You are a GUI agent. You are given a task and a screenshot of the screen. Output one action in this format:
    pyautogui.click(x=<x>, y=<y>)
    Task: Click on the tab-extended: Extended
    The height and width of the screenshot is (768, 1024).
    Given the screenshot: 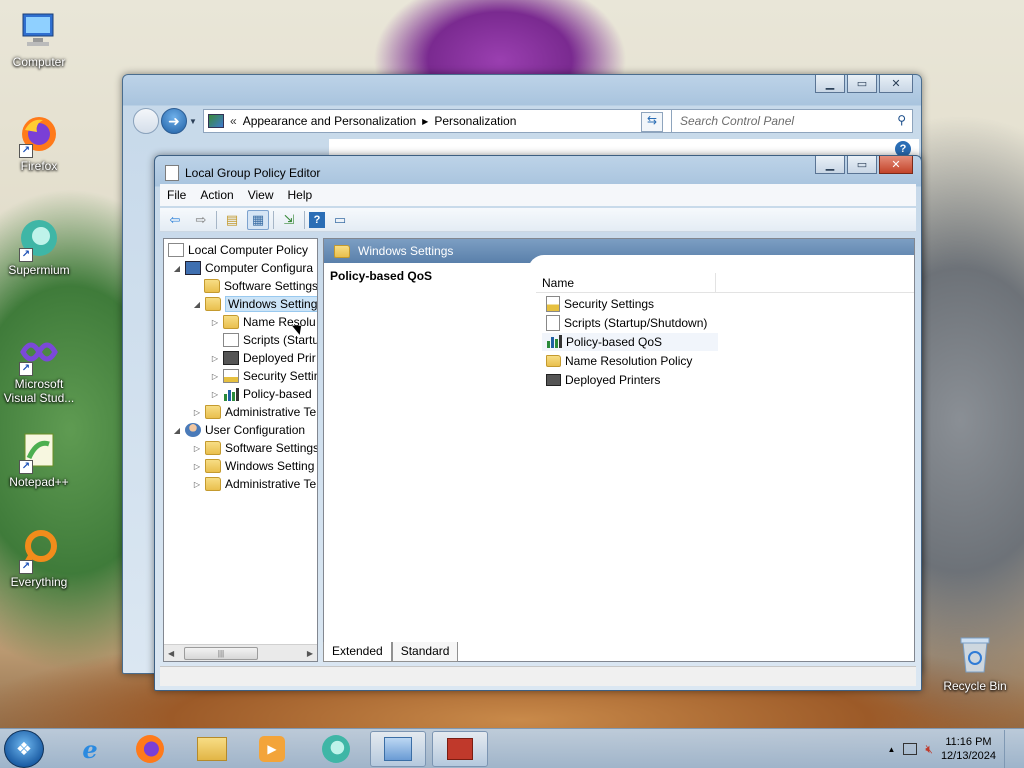 What is the action you would take?
    pyautogui.click(x=357, y=652)
    